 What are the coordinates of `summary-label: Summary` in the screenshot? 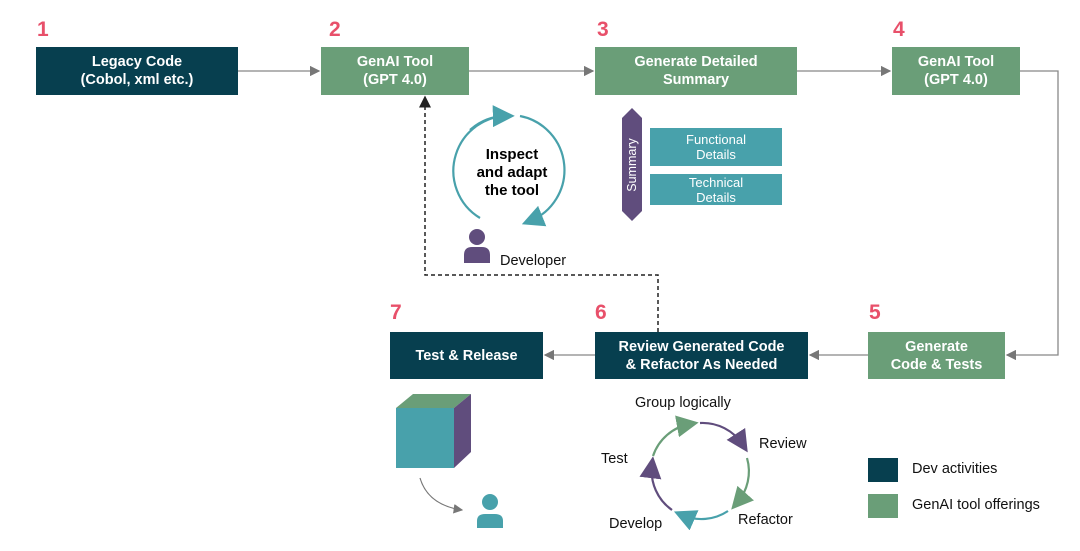 It's located at (632, 164).